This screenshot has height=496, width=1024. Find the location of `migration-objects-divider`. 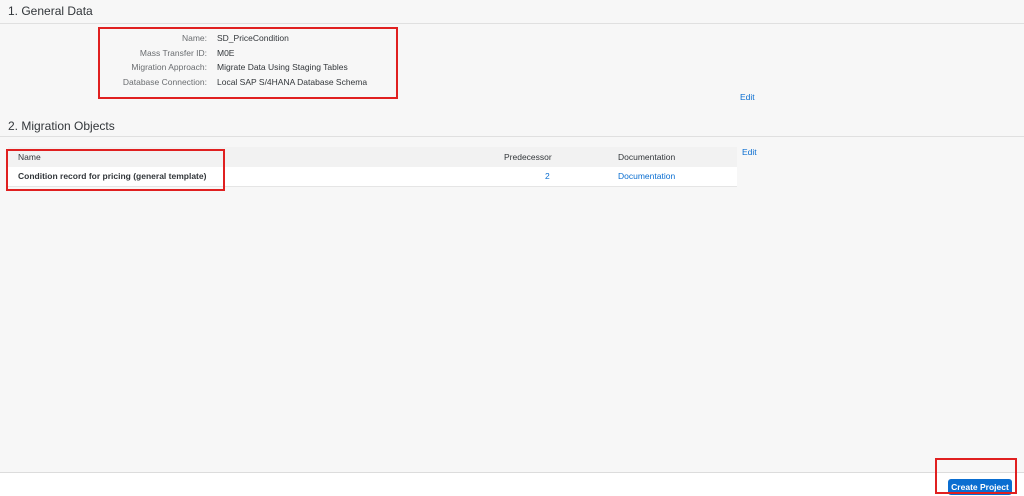

migration-objects-divider is located at coordinates (512, 136).